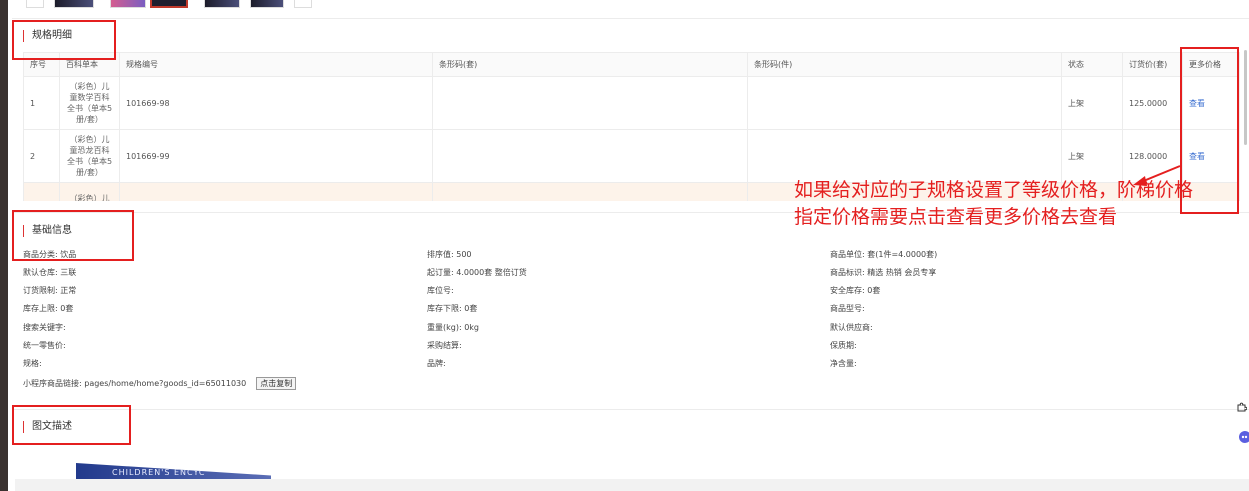 This screenshot has height=491, width=1249. I want to click on info-supplier: 默认供应商:, so click(851, 327).